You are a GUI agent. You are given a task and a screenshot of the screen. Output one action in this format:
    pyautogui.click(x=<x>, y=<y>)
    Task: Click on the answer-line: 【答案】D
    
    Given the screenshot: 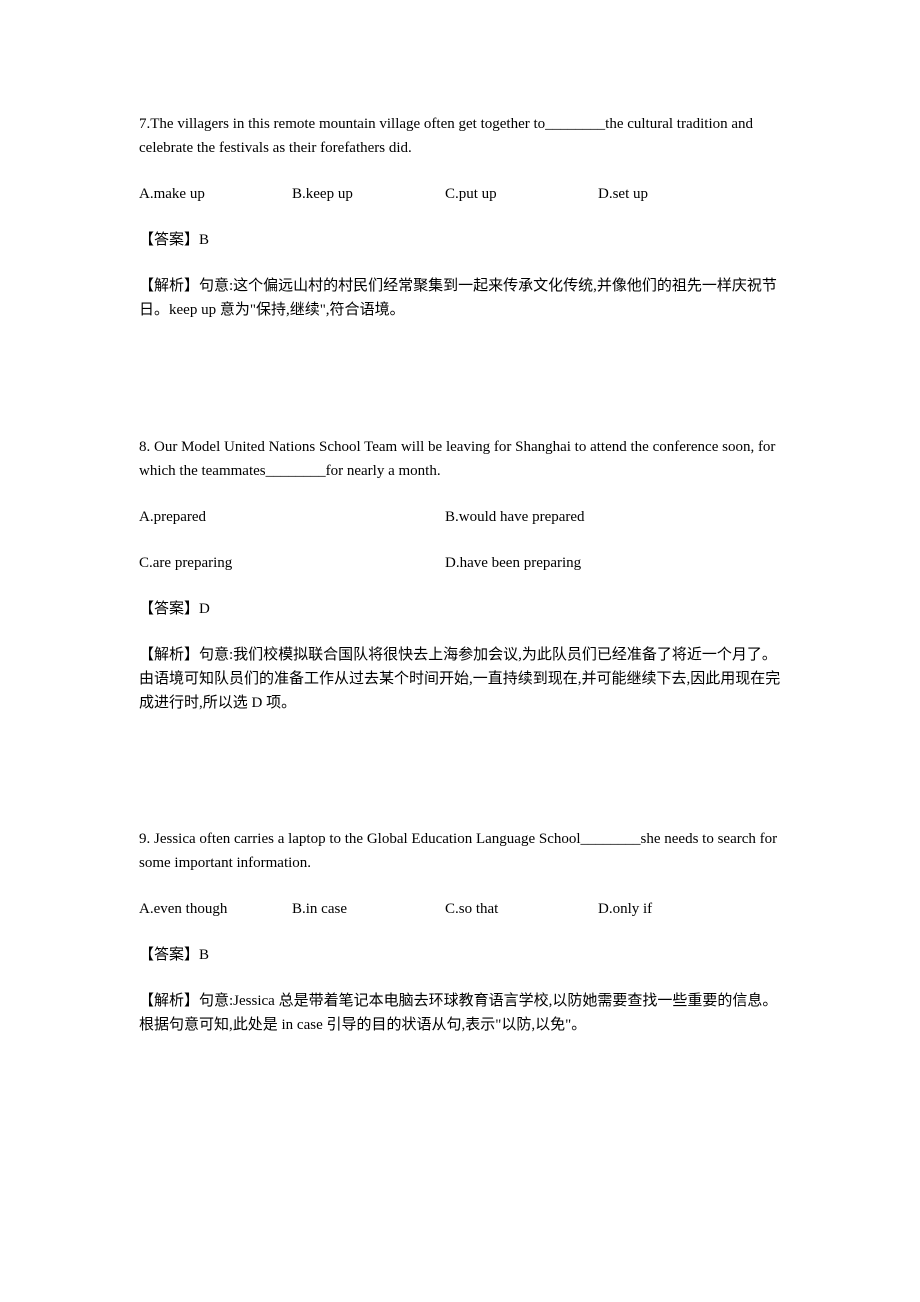 What is the action you would take?
    pyautogui.click(x=464, y=609)
    